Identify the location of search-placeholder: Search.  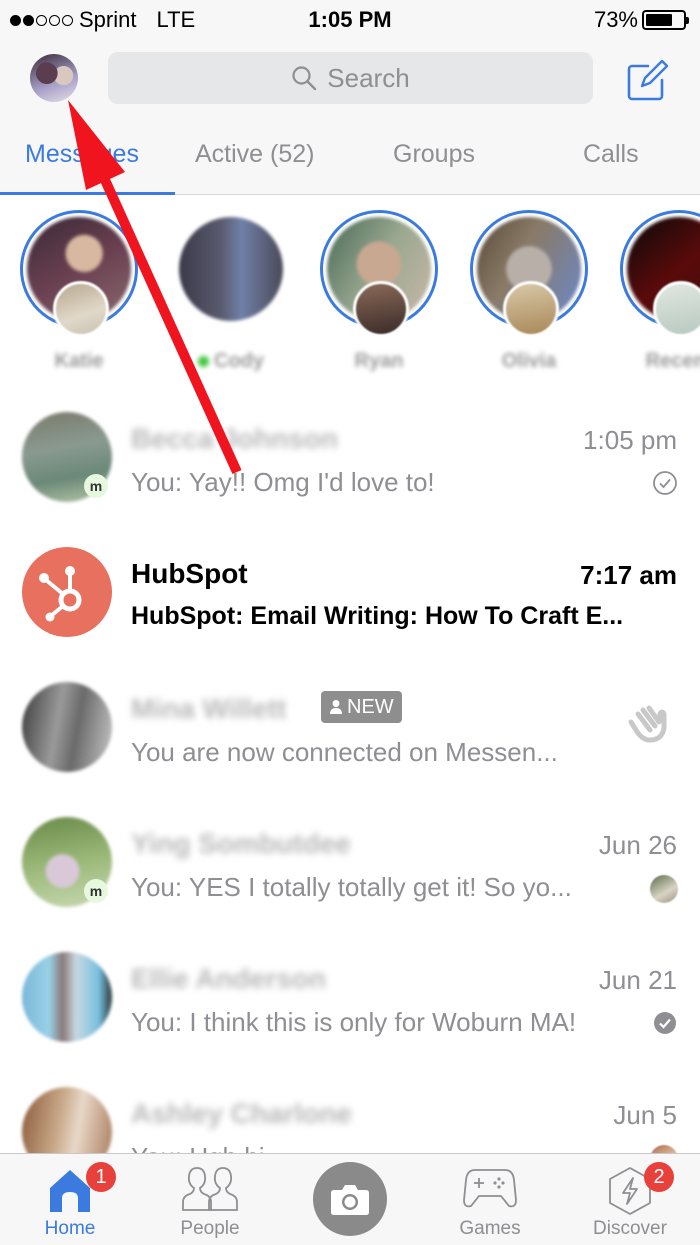
(368, 77).